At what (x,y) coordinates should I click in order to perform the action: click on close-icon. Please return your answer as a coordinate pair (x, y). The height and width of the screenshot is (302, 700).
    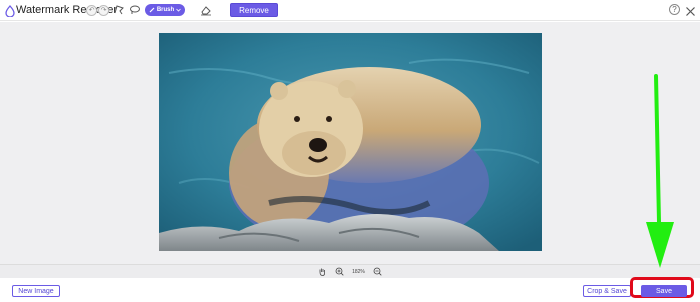
    Looking at the image, I should click on (690, 10).